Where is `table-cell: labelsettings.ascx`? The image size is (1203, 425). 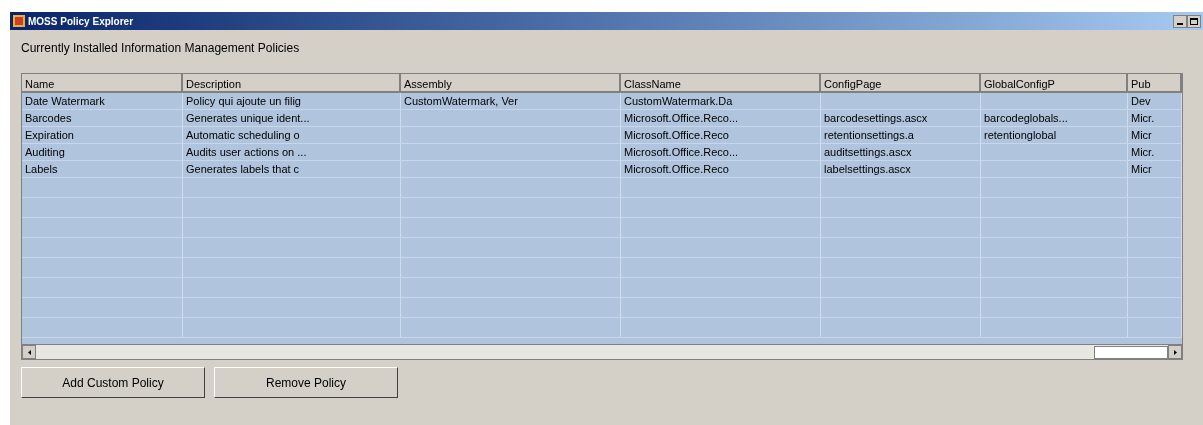 table-cell: labelsettings.ascx is located at coordinates (867, 169).